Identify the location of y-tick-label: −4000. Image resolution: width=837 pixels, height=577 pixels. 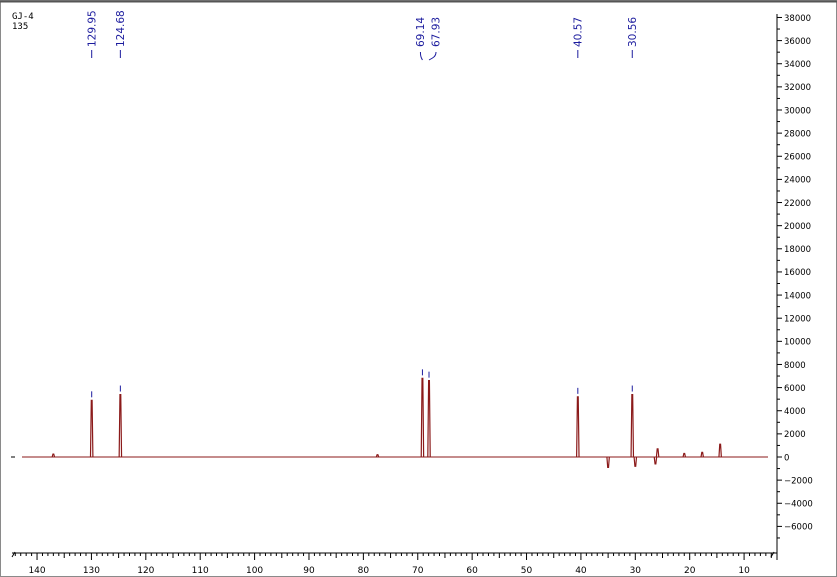
(798, 505).